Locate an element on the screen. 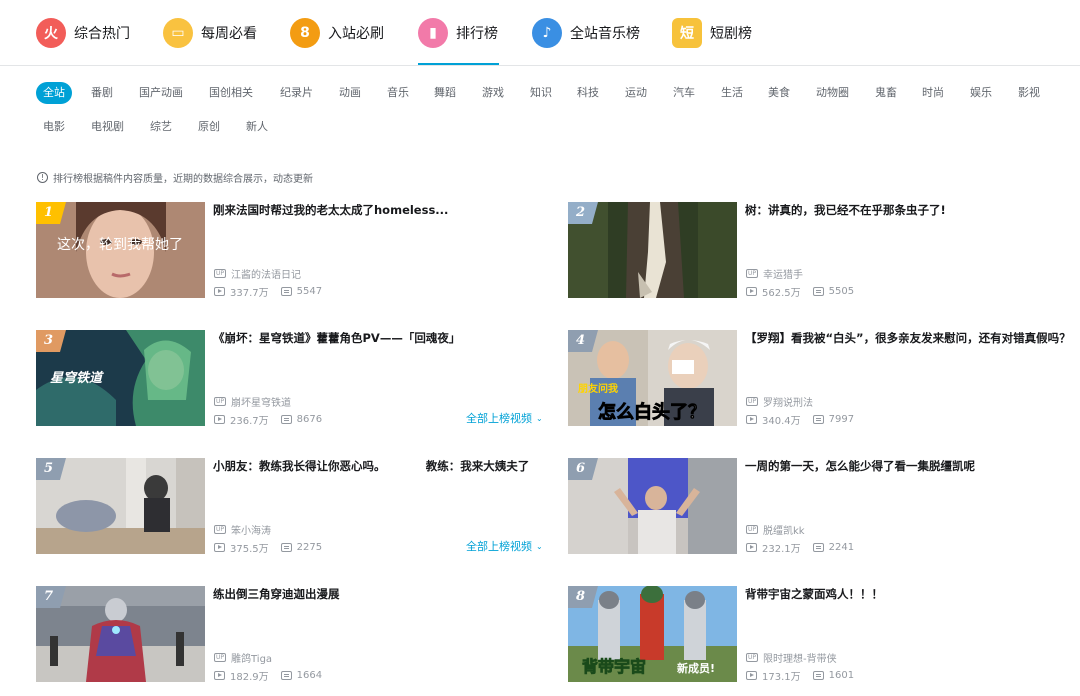 This screenshot has height=696, width=1080. category-item: 科技 is located at coordinates (588, 93).